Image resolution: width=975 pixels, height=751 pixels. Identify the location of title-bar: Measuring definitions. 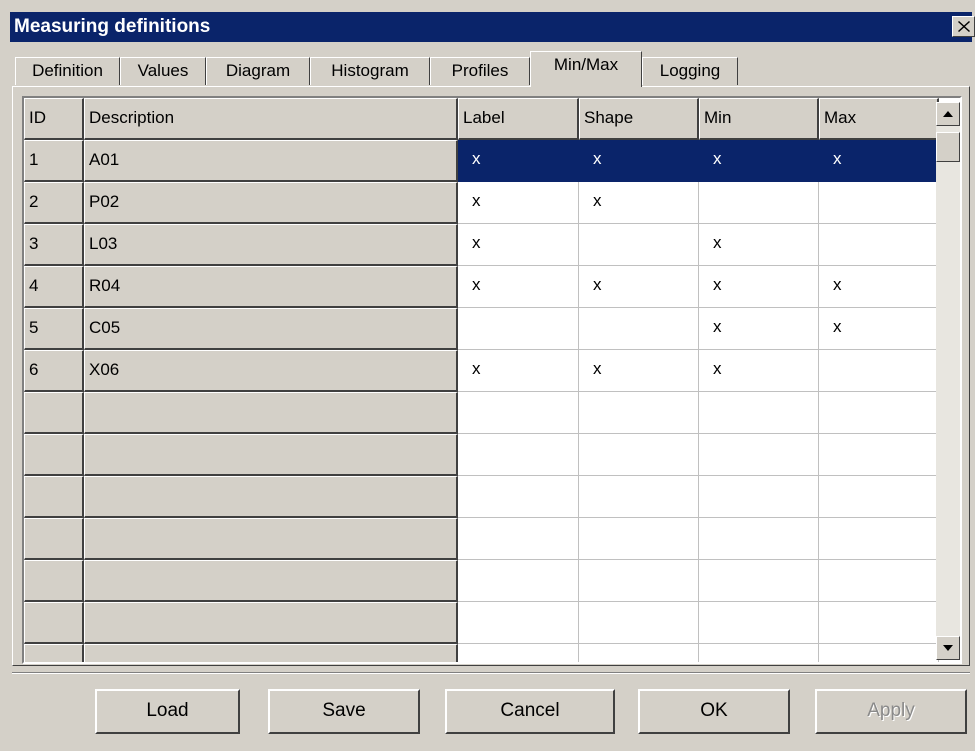
(492, 27).